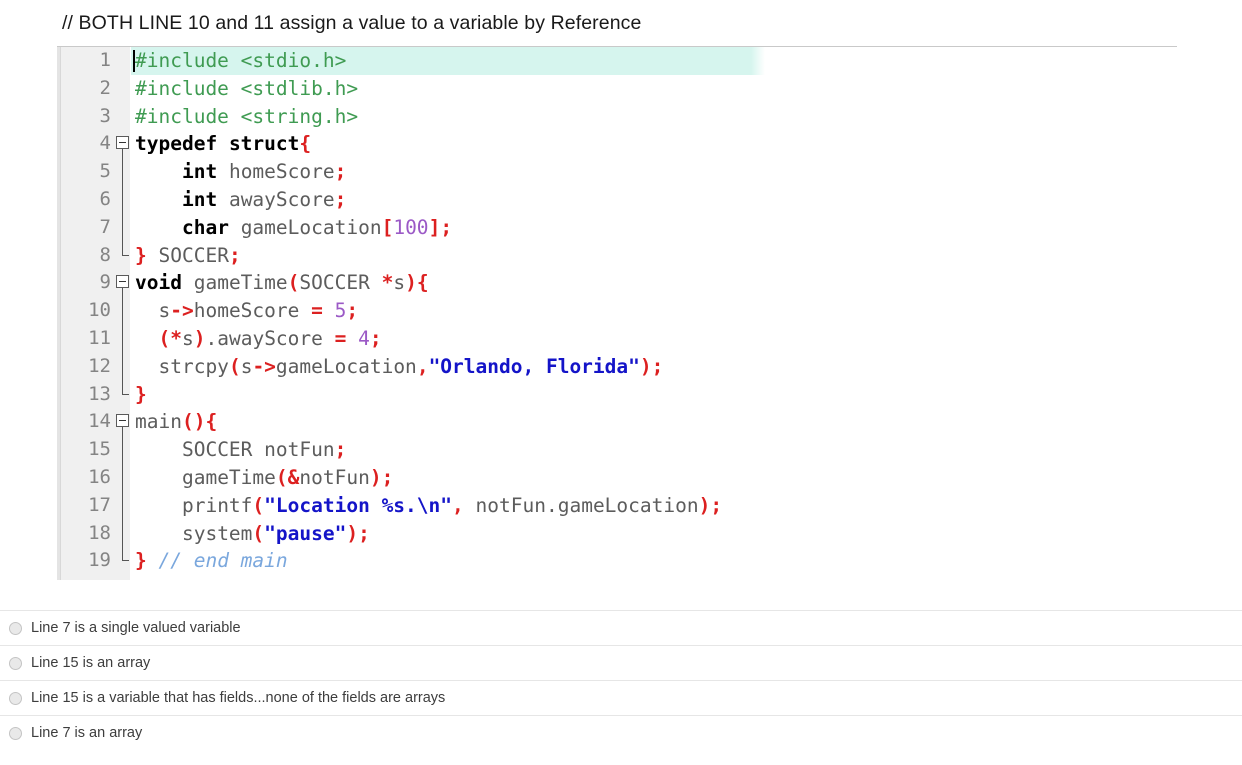 This screenshot has height=765, width=1242. What do you see at coordinates (247, 116) in the screenshot?
I see `code-text: #include <string.h>` at bounding box center [247, 116].